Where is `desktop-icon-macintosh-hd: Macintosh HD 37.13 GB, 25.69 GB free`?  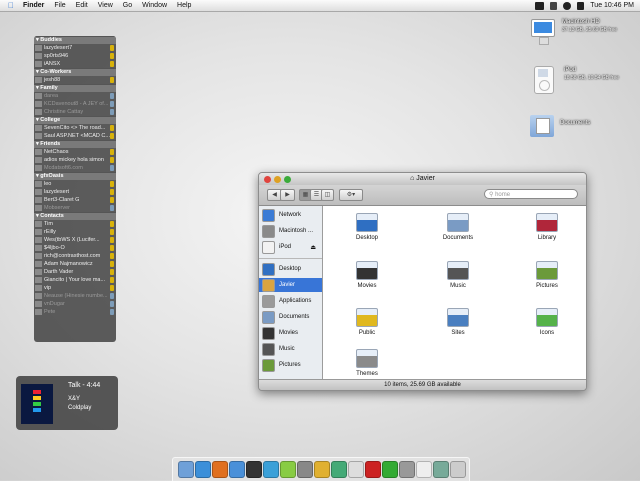
desktop-icon-macintosh-hd: Macintosh HD 37.13 GB, 25.69 GB free is located at coordinates (573, 31).